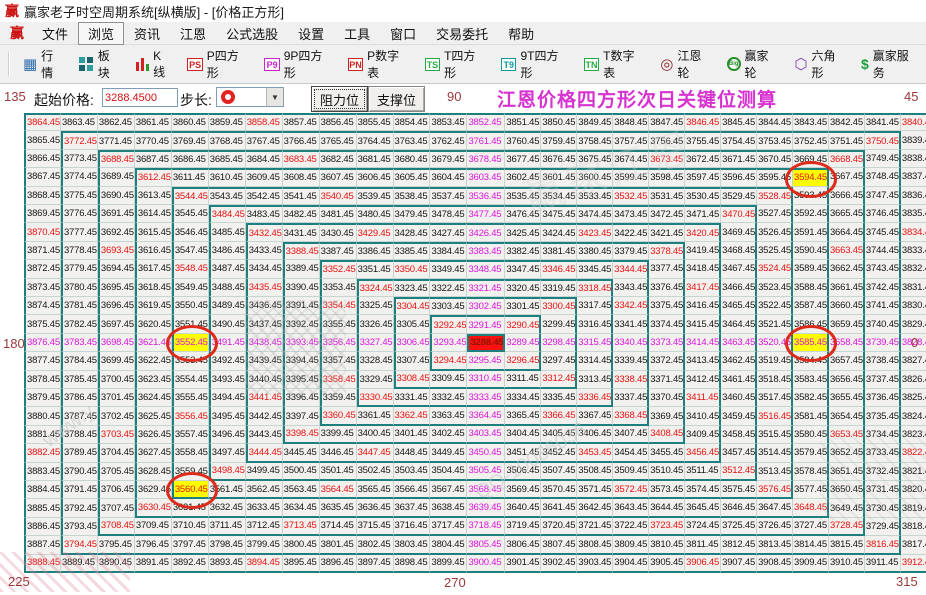  What do you see at coordinates (412, 379) in the screenshot?
I see `grid-cell: 3308.45` at bounding box center [412, 379].